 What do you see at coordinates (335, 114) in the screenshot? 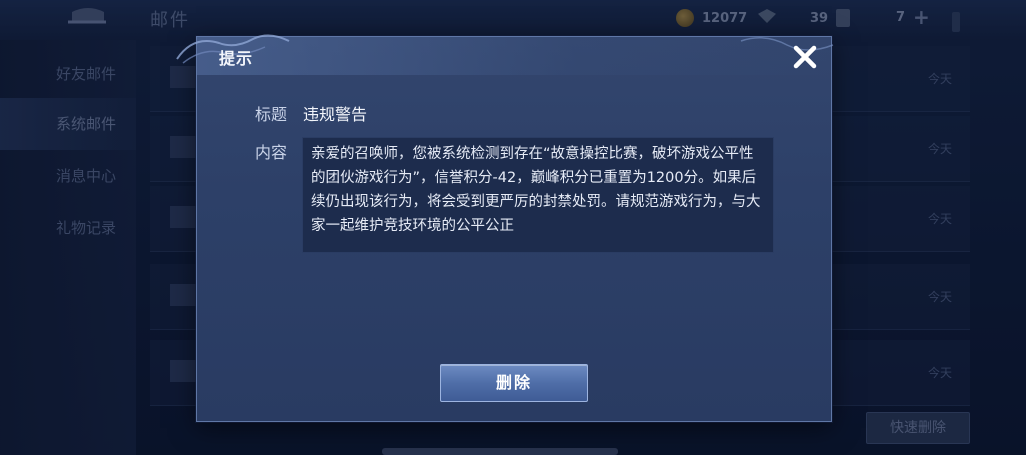
I see `subject-value: 违规警告` at bounding box center [335, 114].